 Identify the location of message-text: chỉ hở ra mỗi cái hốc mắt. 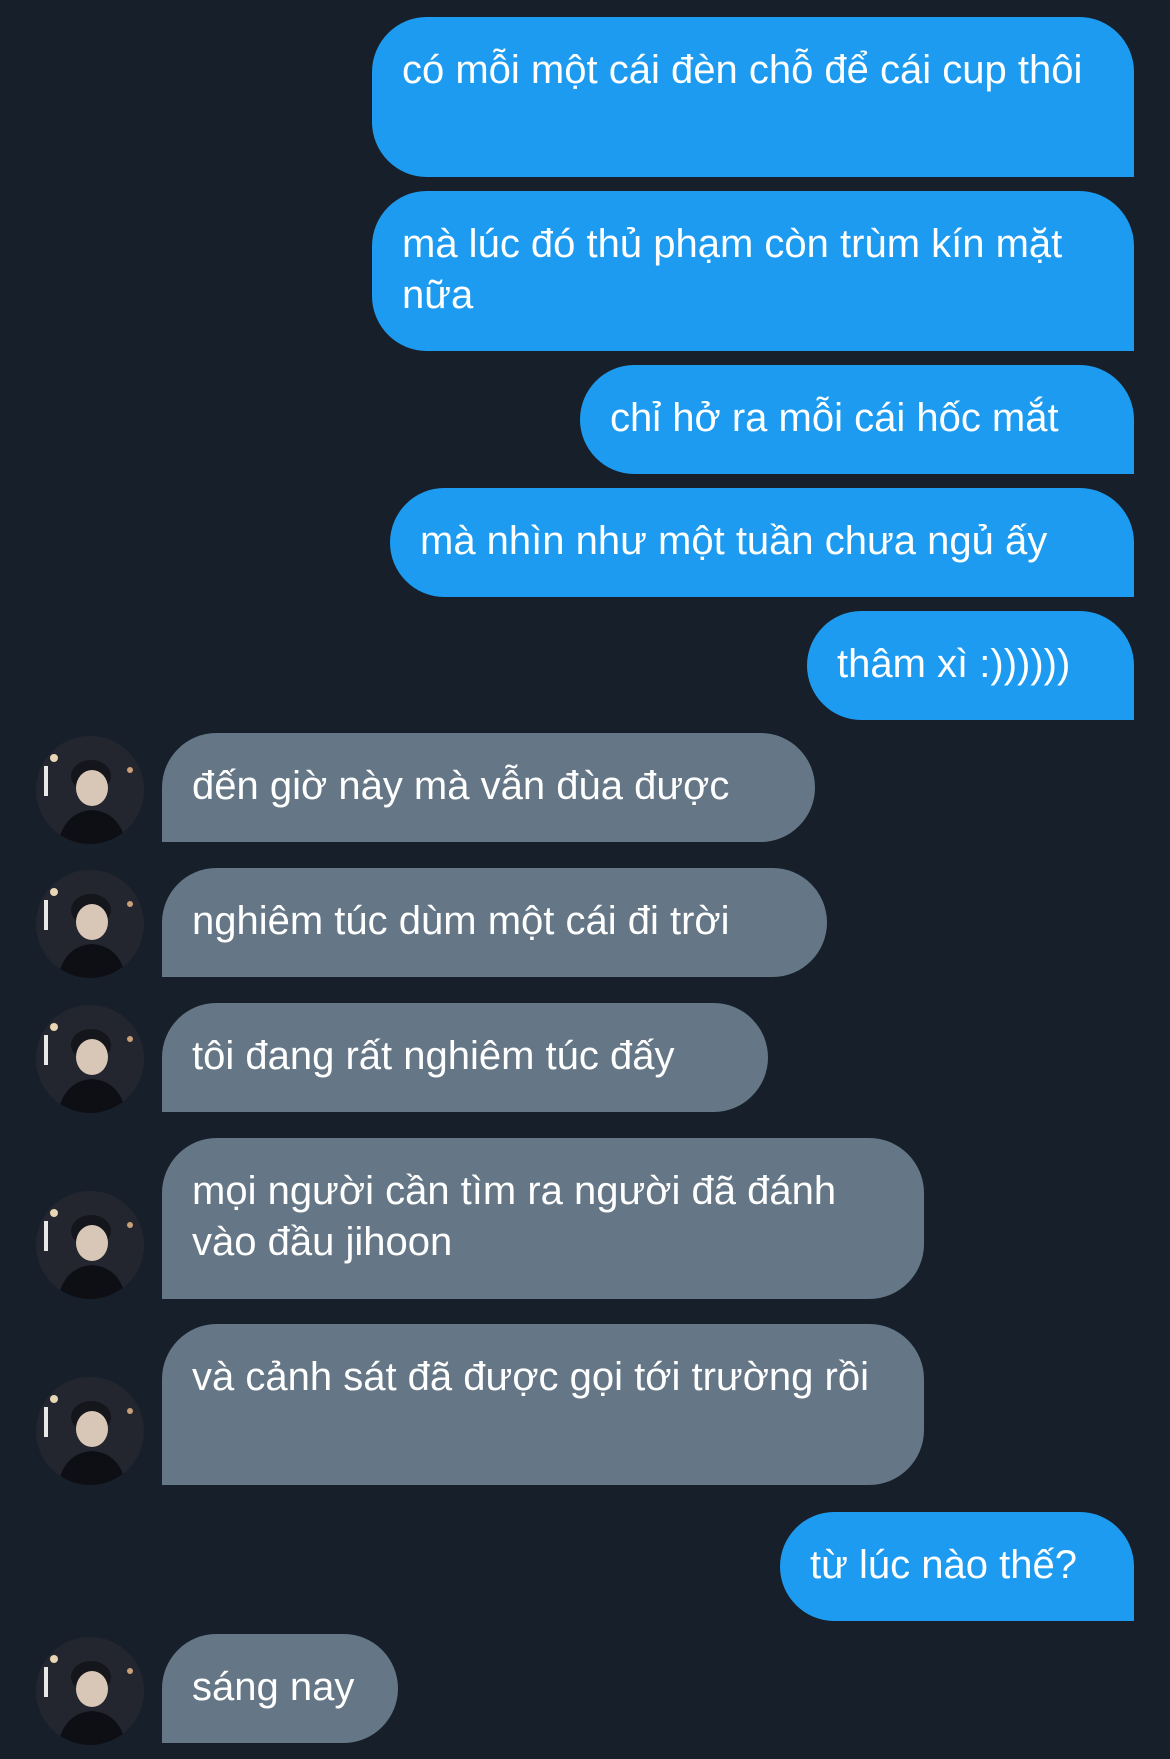
(834, 418).